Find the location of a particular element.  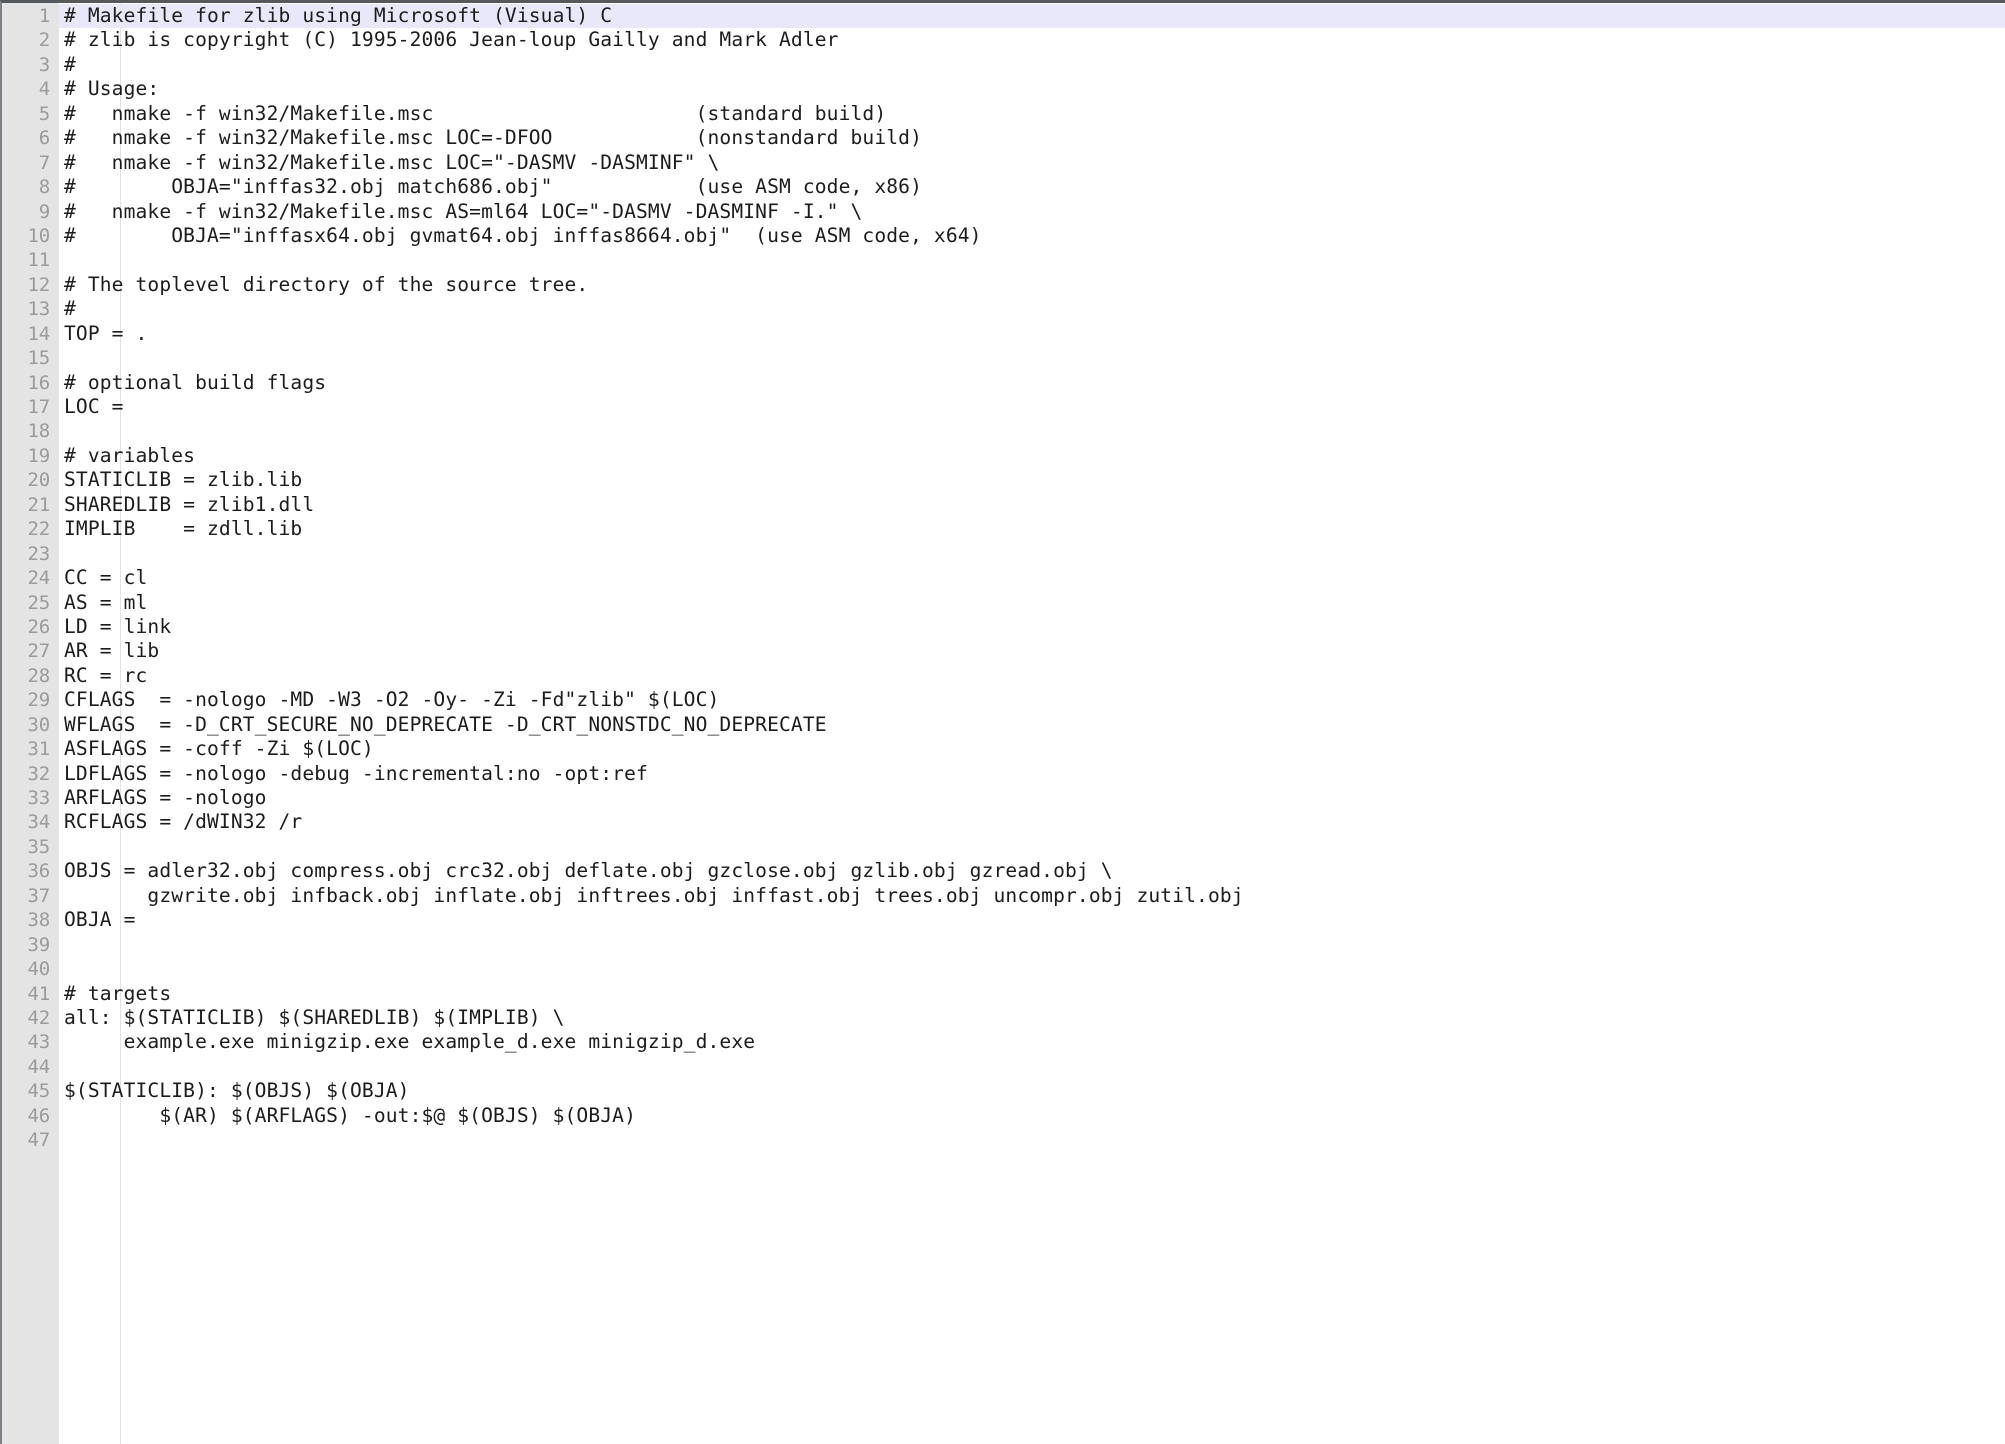

line-text: # optional build flags is located at coordinates (1032, 383).